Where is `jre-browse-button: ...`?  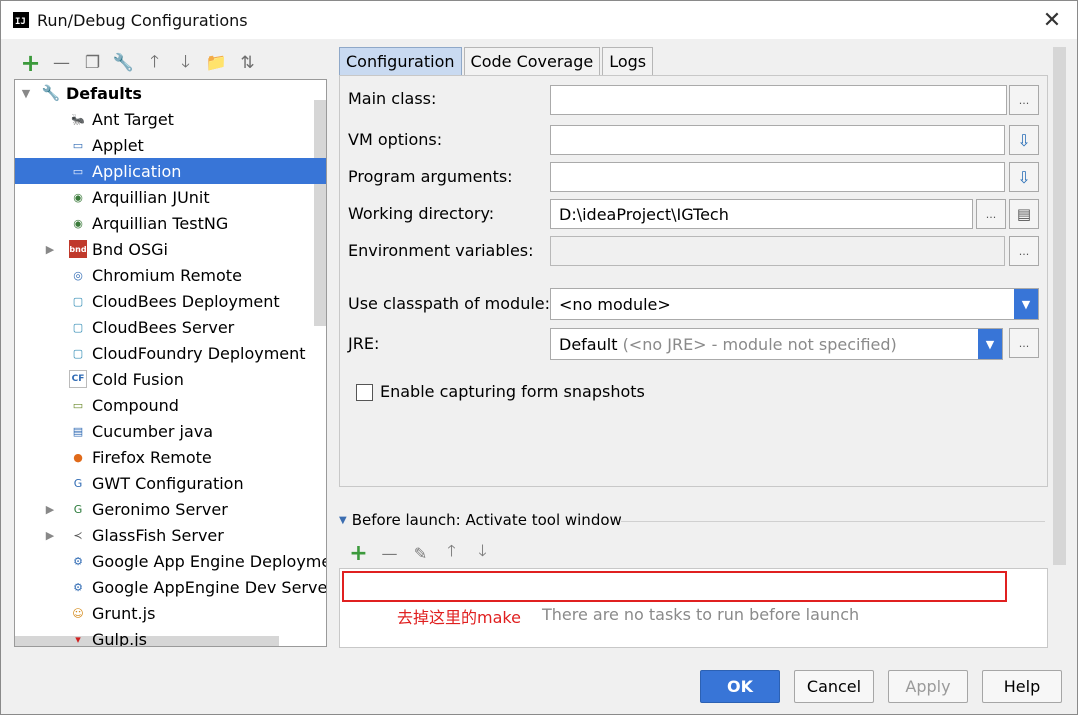
jre-browse-button: ... is located at coordinates (1024, 343).